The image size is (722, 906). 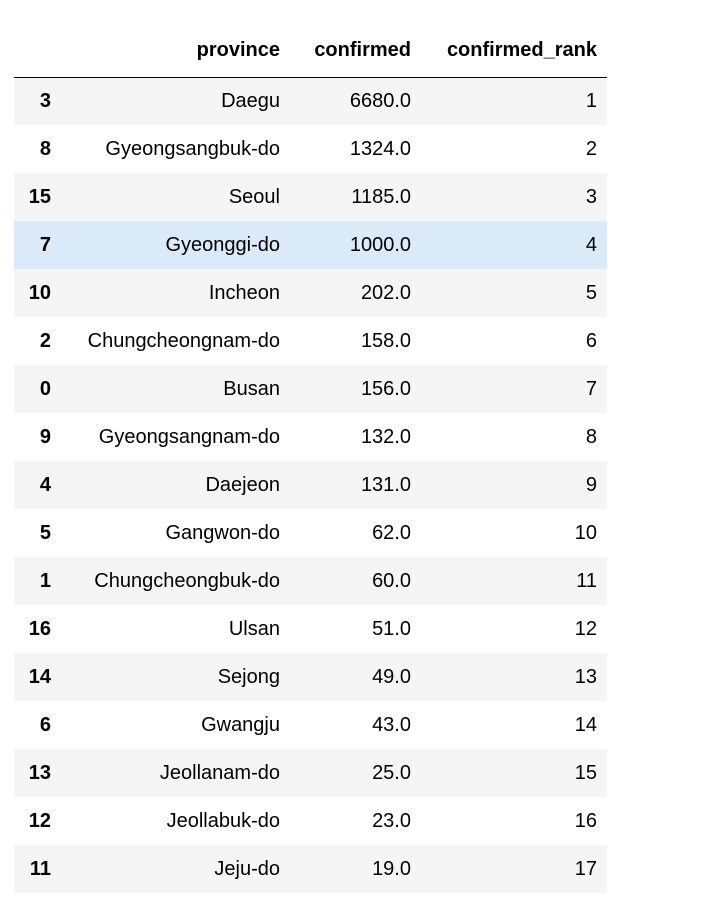 I want to click on confirmed-cell: 1185.0, so click(x=381, y=196).